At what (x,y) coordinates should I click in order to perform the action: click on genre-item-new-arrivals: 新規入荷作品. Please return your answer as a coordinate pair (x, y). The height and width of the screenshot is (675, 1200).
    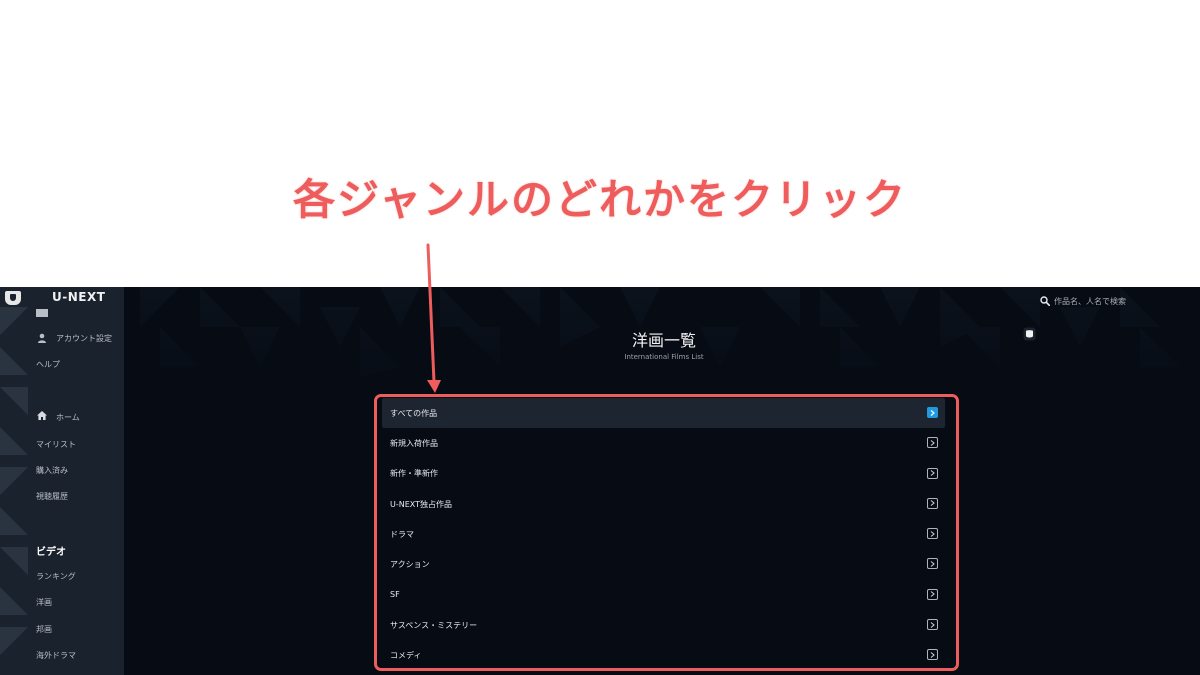
    Looking at the image, I should click on (663, 443).